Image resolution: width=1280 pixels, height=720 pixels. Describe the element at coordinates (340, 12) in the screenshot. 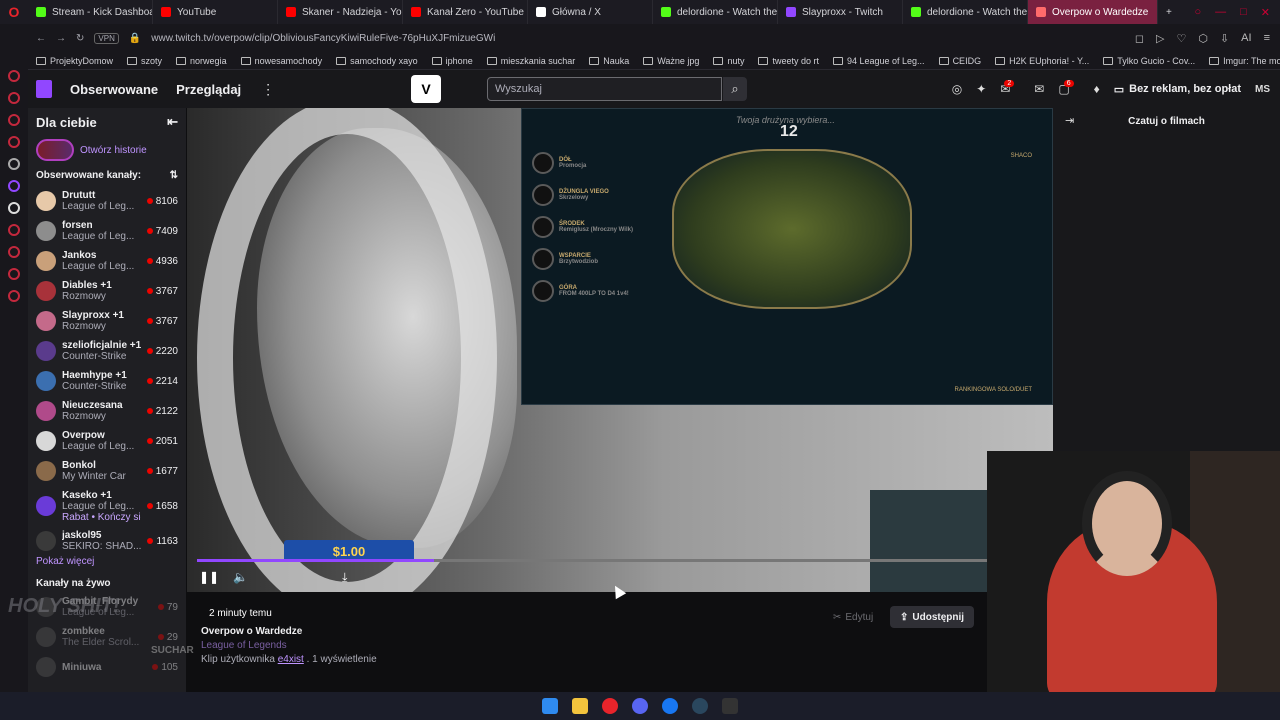

I see `browser-tab: Skaner - Nadzieja - YouT` at that location.